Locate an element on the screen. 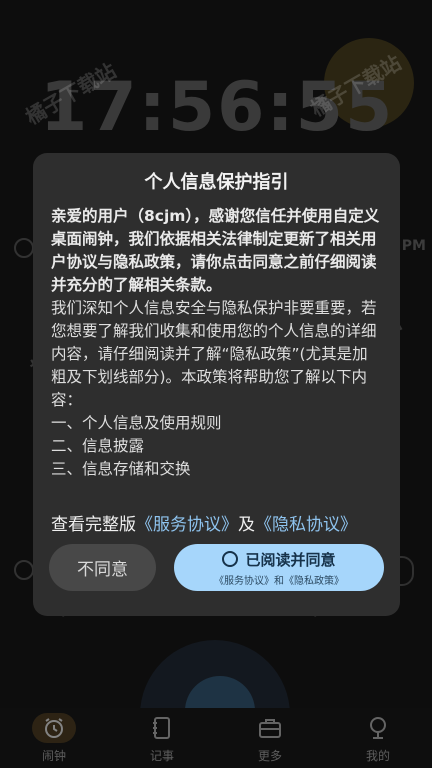 Image resolution: width=432 pixels, height=768 pixels. decline-label: 不同意 is located at coordinates (102, 570).